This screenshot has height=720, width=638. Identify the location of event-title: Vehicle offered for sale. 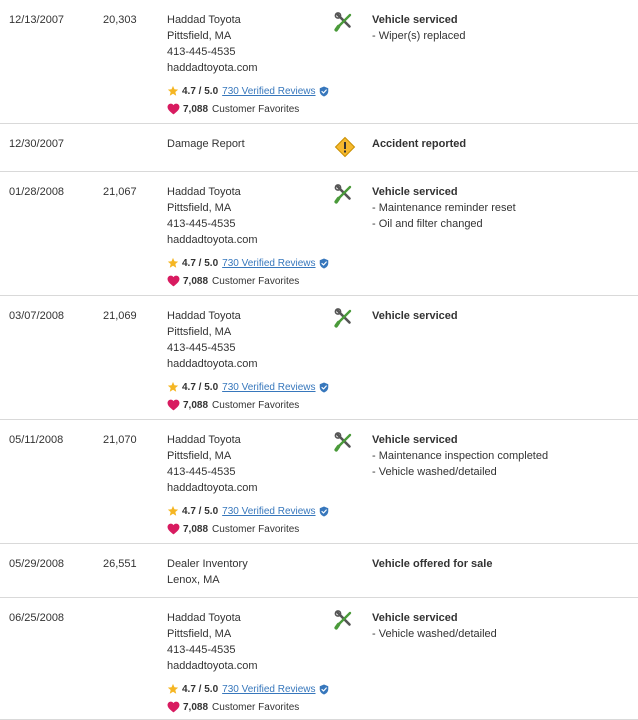
(432, 564).